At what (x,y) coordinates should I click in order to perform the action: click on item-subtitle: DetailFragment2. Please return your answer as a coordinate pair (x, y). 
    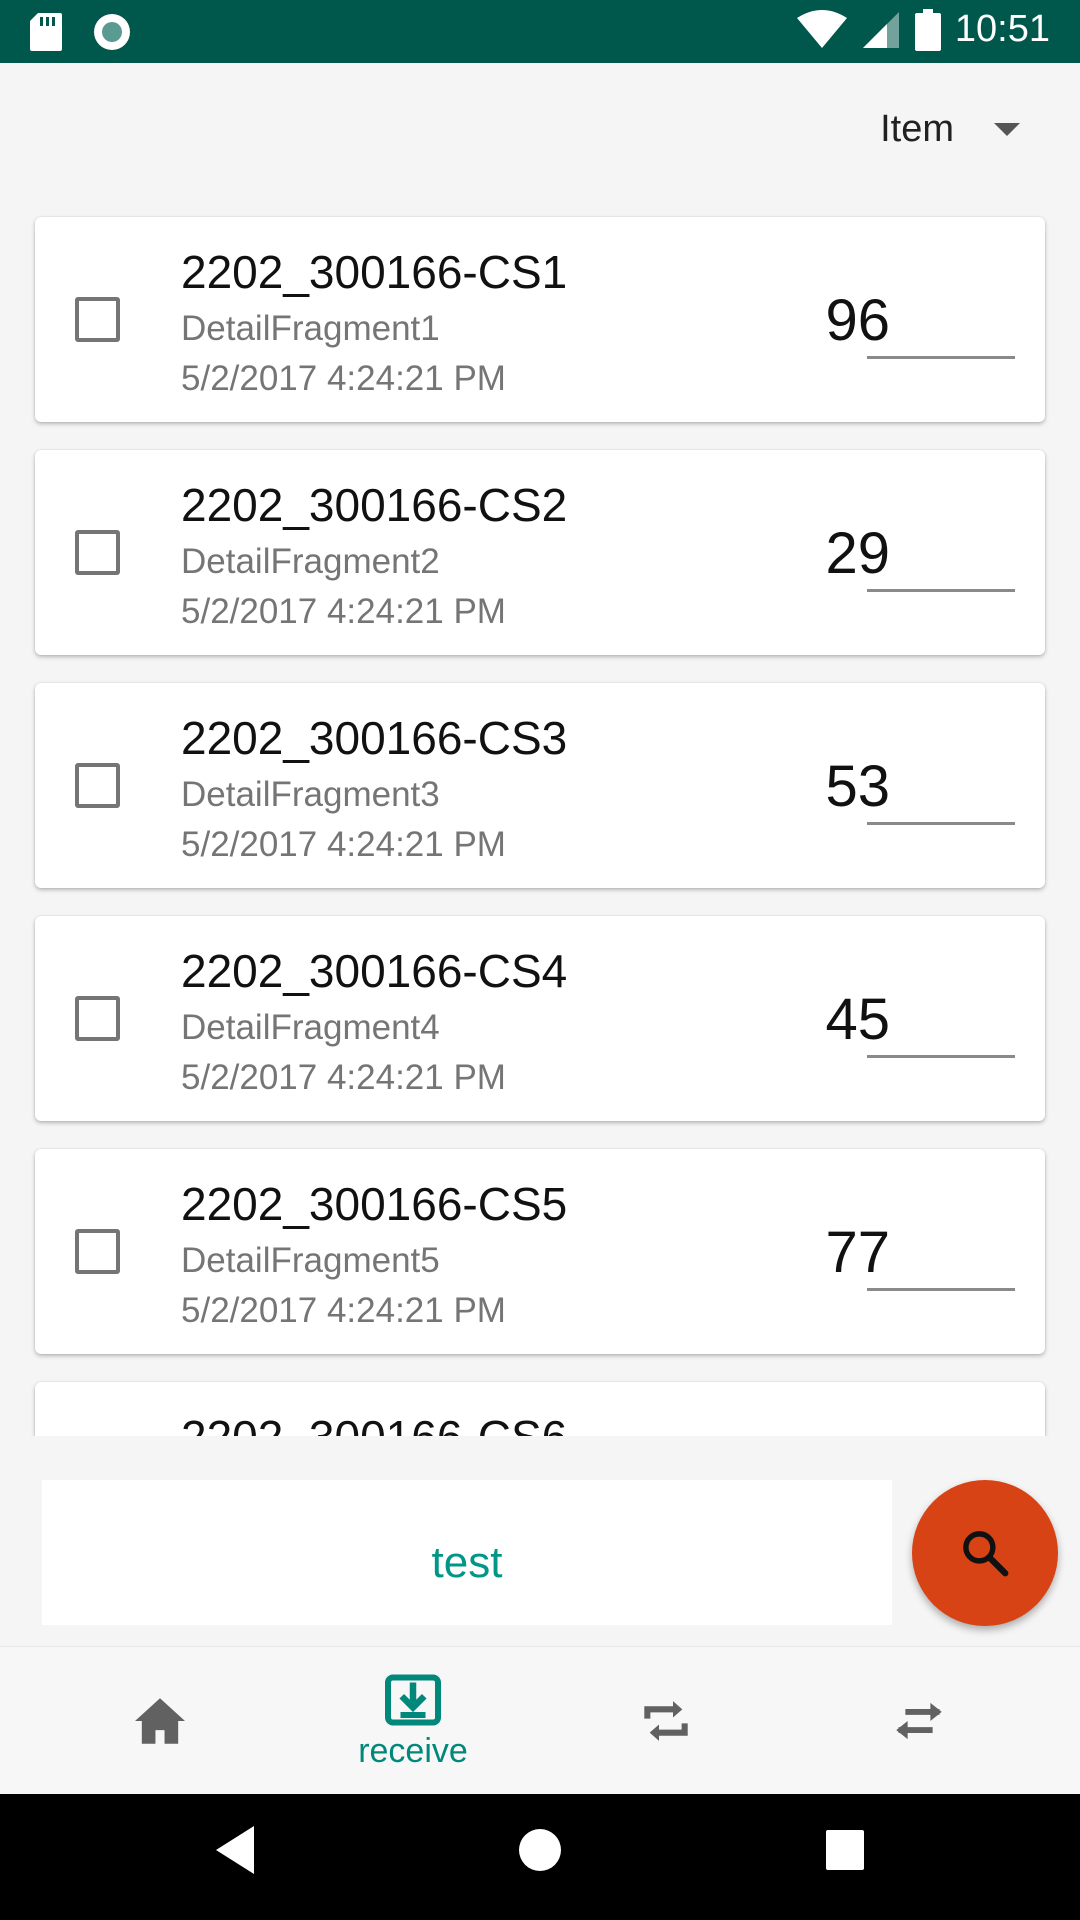
    Looking at the image, I should click on (310, 561).